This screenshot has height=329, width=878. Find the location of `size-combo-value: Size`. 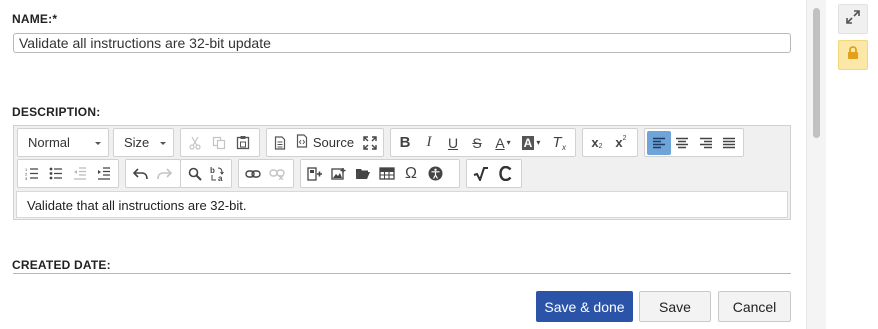

size-combo-value: Size is located at coordinates (137, 142).